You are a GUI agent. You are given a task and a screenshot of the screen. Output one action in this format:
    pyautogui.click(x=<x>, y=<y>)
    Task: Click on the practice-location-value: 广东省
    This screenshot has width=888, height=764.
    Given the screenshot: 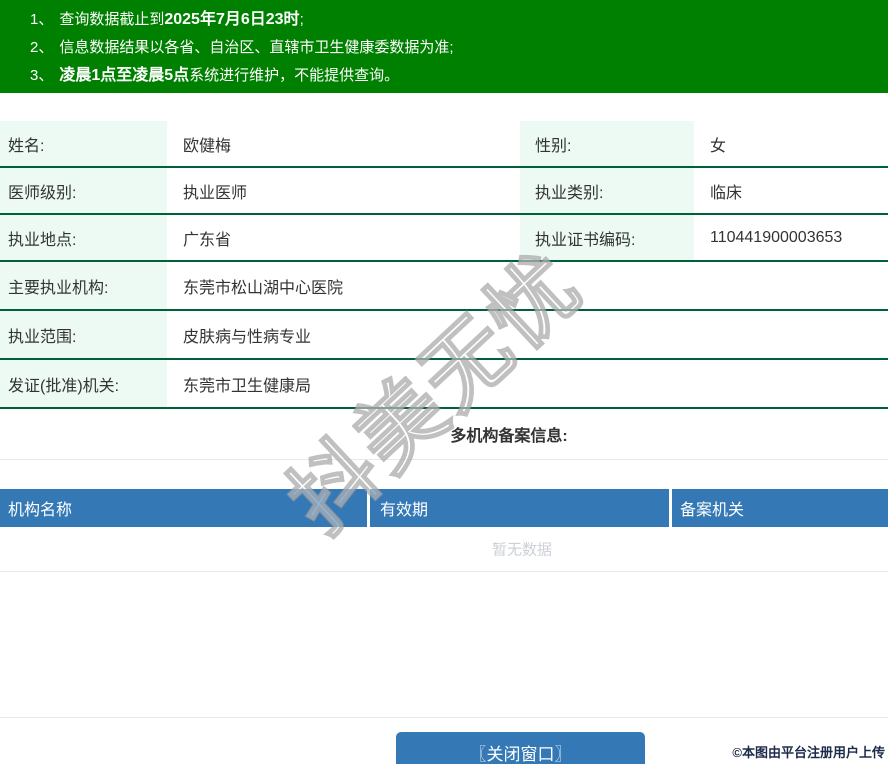 What is the action you would take?
    pyautogui.click(x=207, y=240)
    